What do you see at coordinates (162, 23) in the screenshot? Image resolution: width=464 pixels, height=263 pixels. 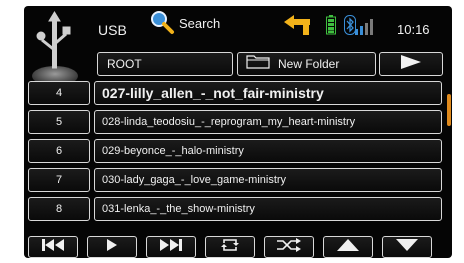 I see `magnifier-icon` at bounding box center [162, 23].